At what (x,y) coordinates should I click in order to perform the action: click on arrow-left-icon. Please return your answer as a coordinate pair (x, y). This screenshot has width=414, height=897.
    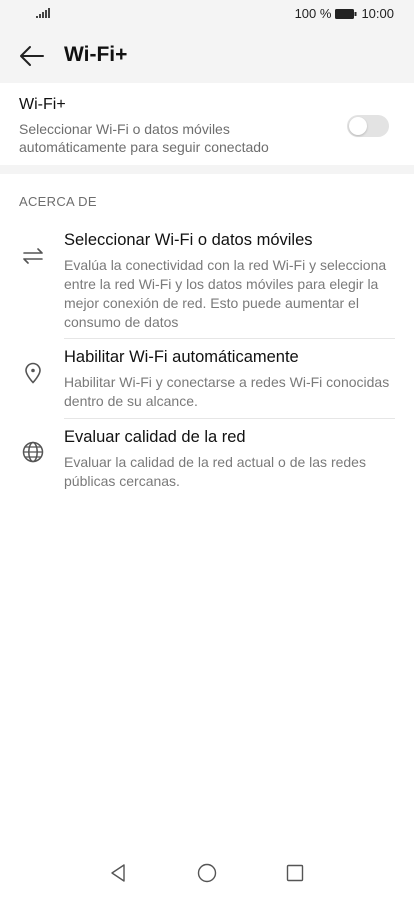
    Looking at the image, I should click on (32, 56).